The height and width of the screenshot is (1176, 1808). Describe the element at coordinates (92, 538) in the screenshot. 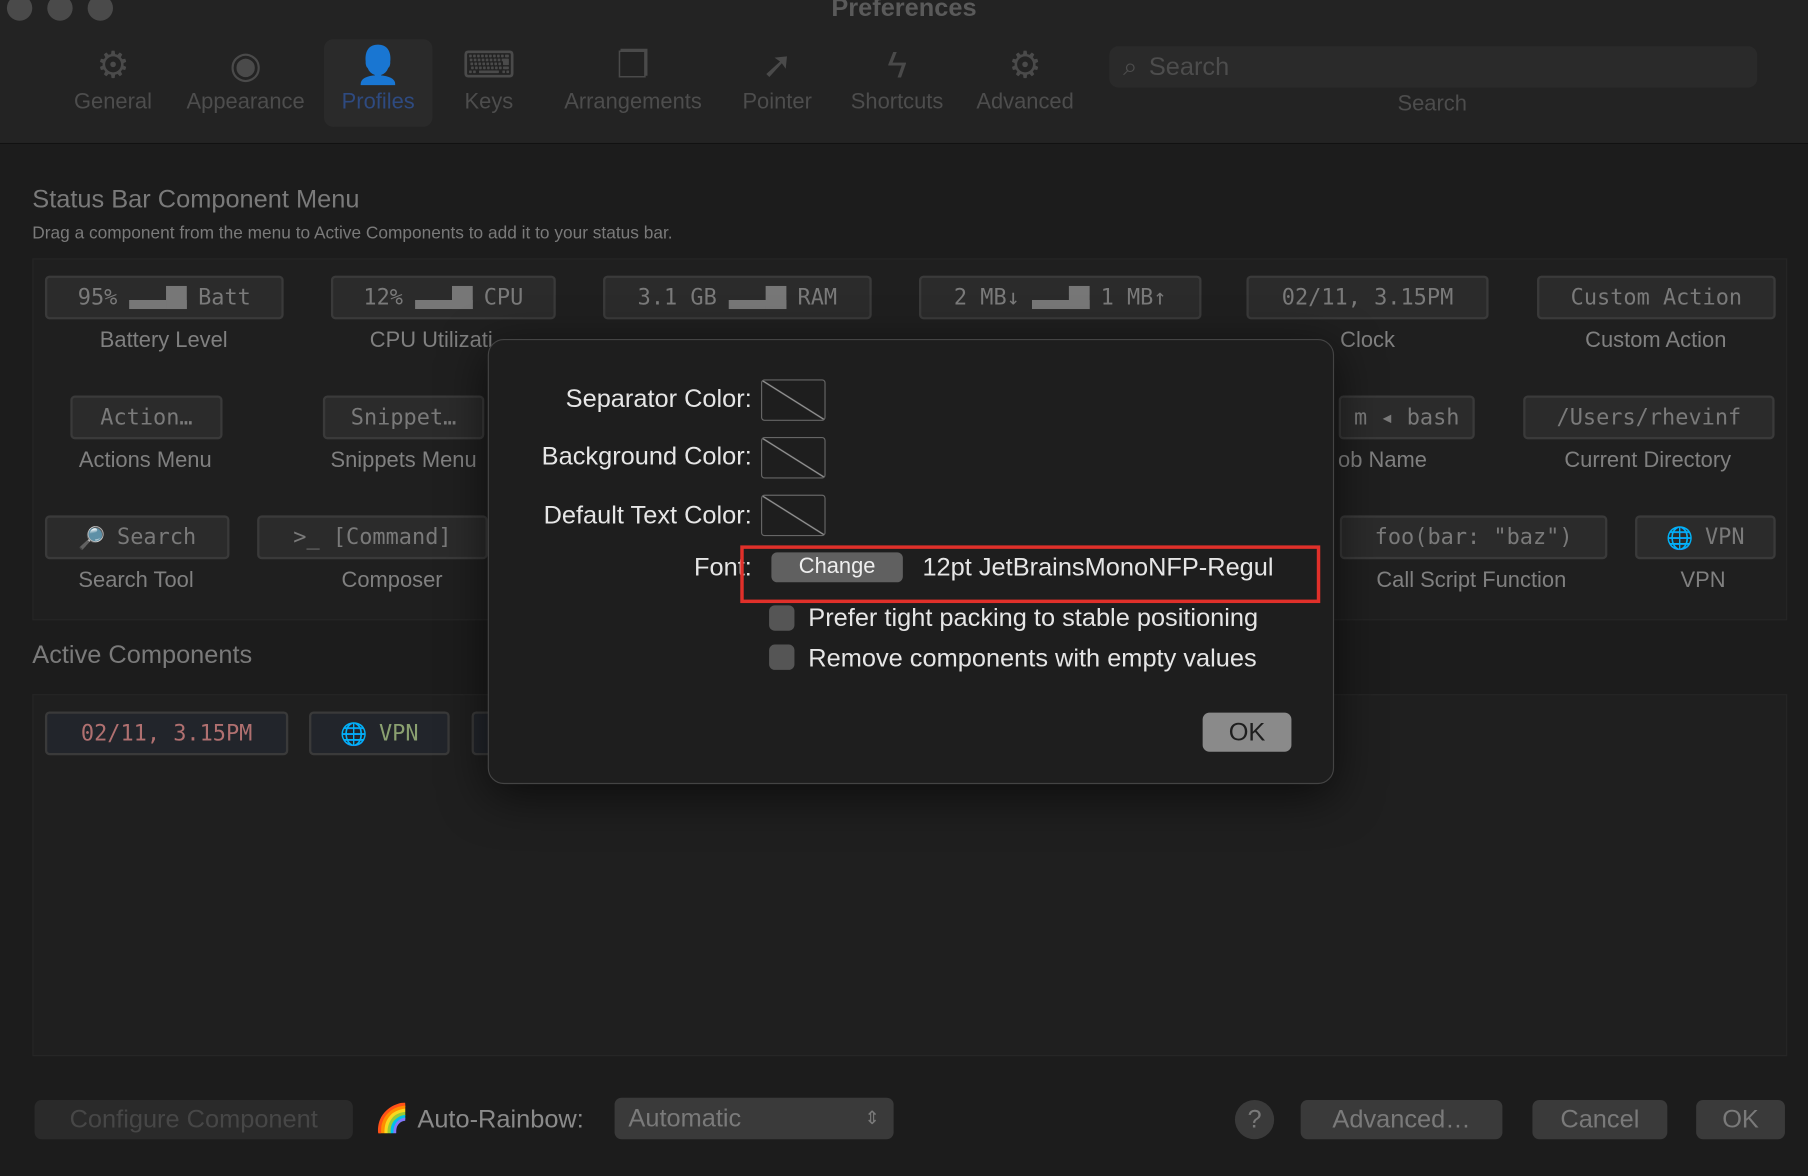

I see `magnifier-icon: 🔎` at that location.